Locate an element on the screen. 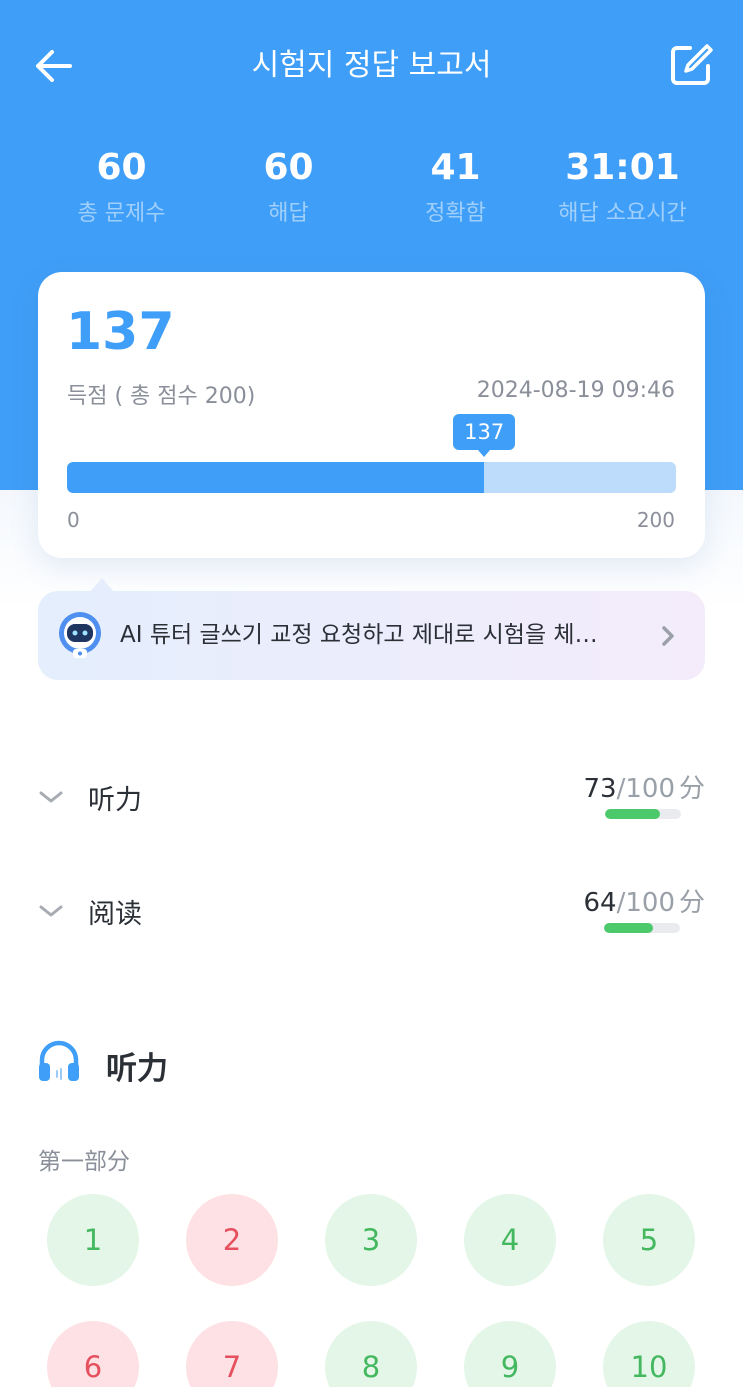 The height and width of the screenshot is (1387, 743). question-grid: 1 2 3 4 5 6 7 8 9 10 is located at coordinates (372, 1290).